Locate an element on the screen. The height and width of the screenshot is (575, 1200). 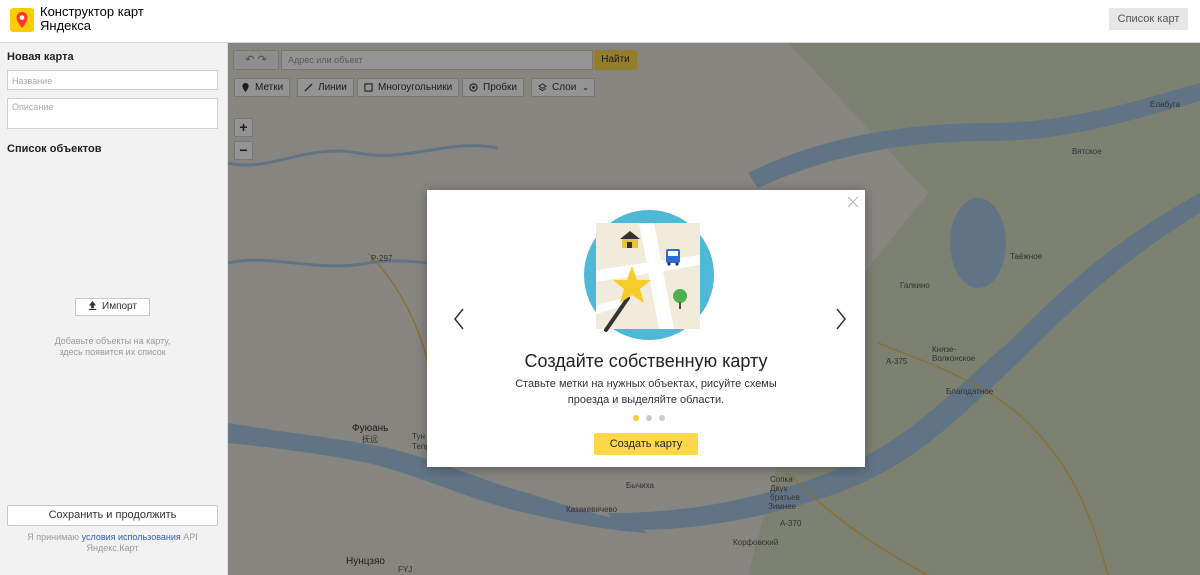
brand-title: Конструктор карт Яндекса is located at coordinates (92, 19).